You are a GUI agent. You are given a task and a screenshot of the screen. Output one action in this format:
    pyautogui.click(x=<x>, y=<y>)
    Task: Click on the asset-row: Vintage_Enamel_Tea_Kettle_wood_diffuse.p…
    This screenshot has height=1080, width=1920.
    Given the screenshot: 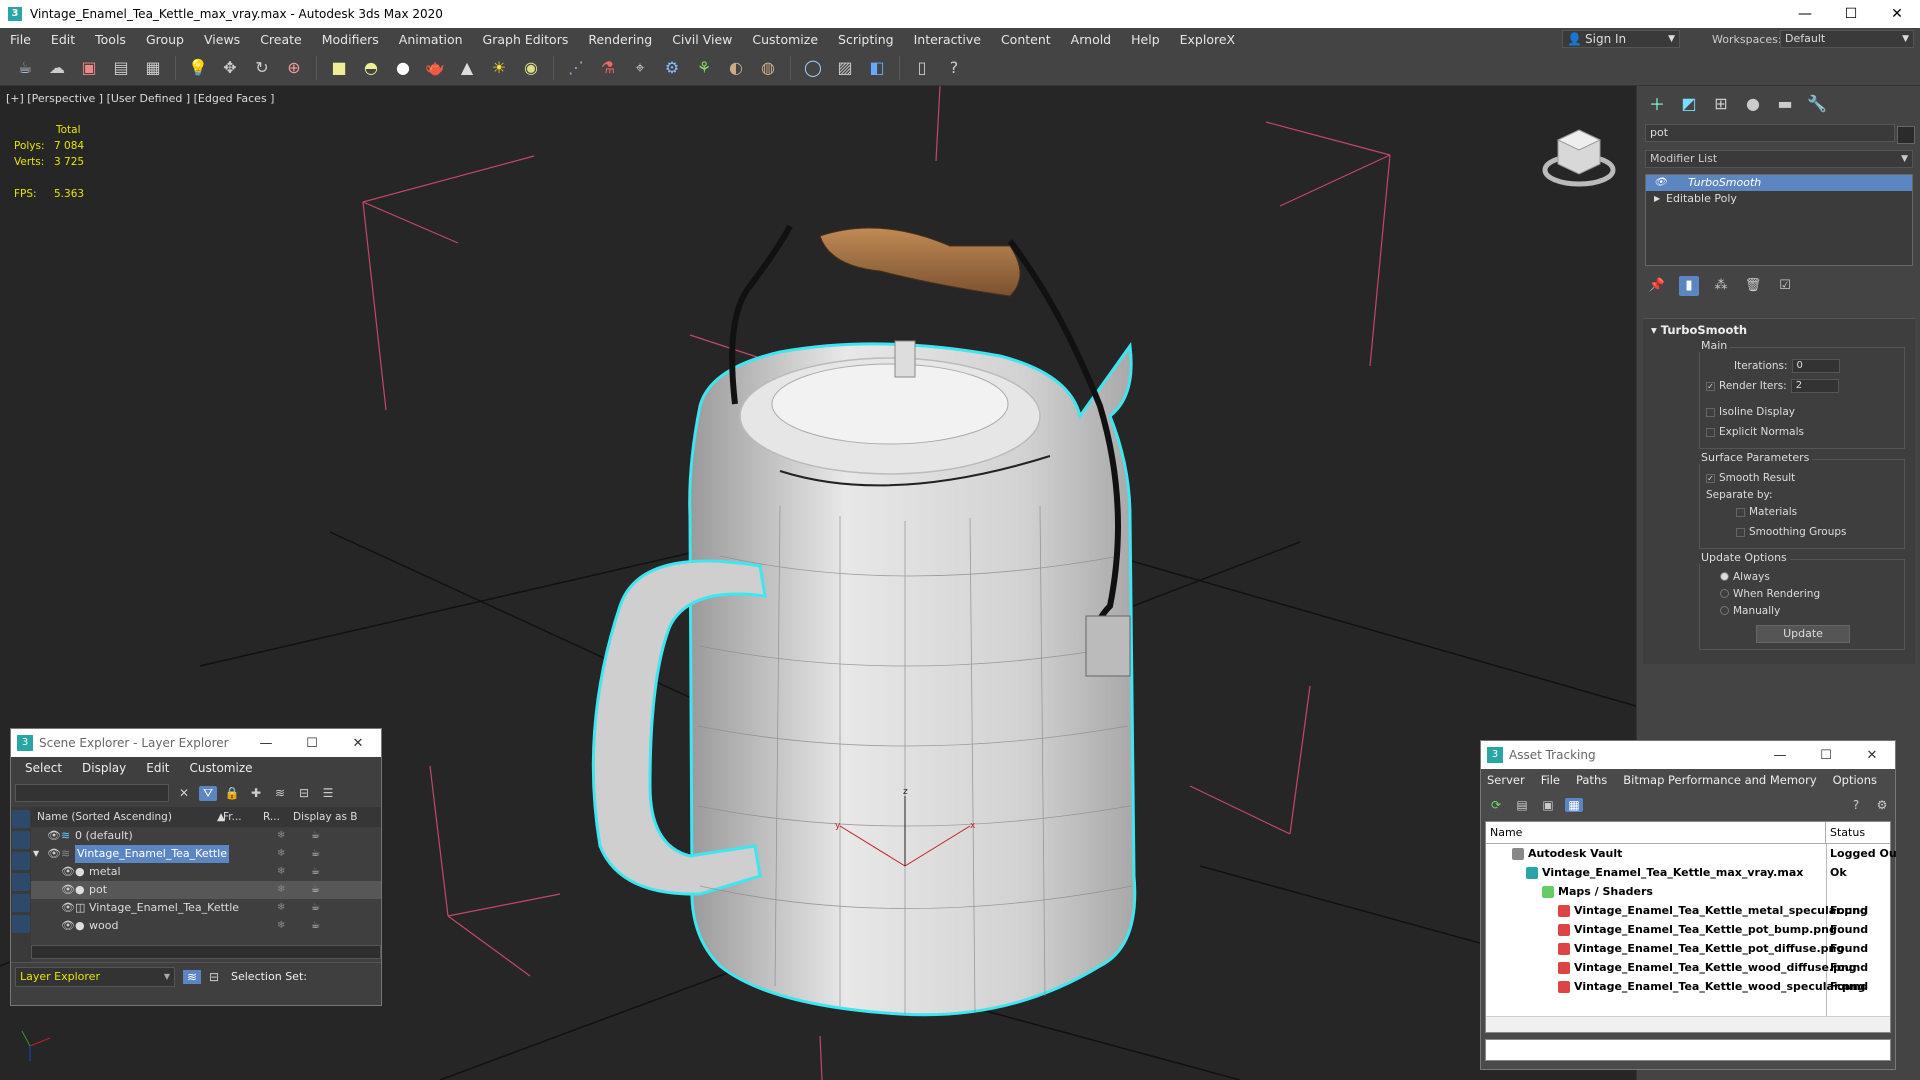 What is the action you would take?
    pyautogui.click(x=1688, y=967)
    